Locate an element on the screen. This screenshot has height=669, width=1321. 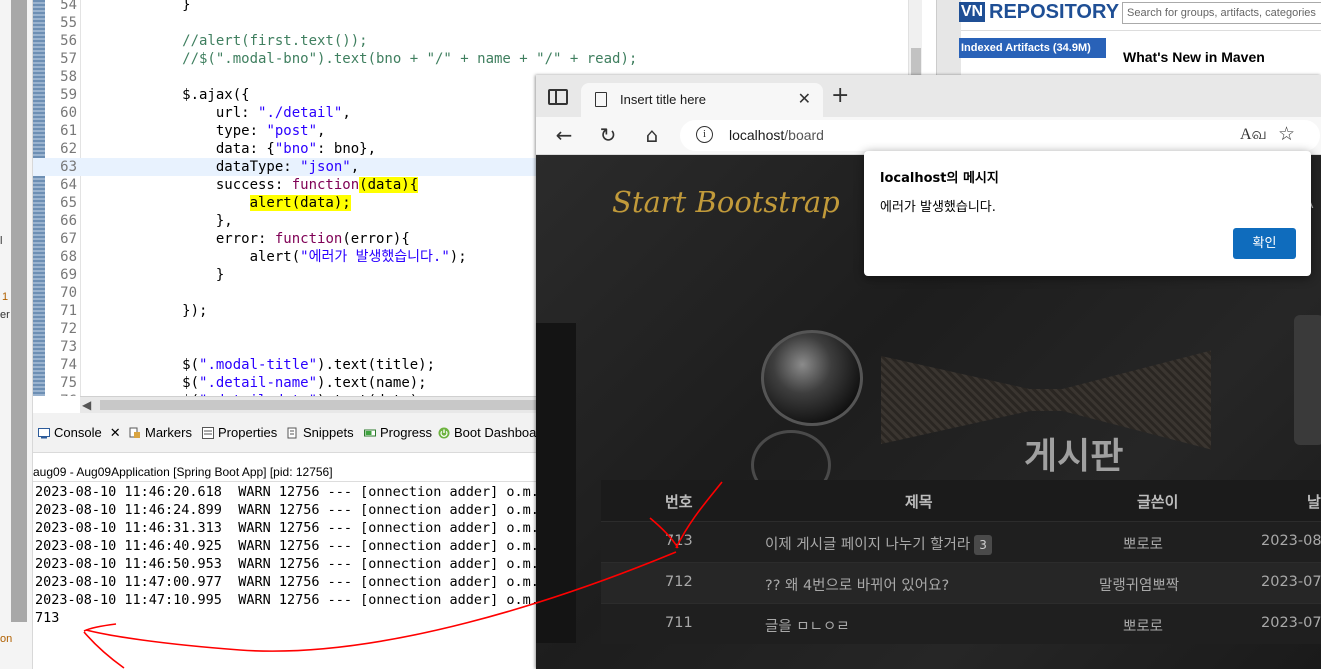
tab-console: Console ✕ is located at coordinates (79, 433).